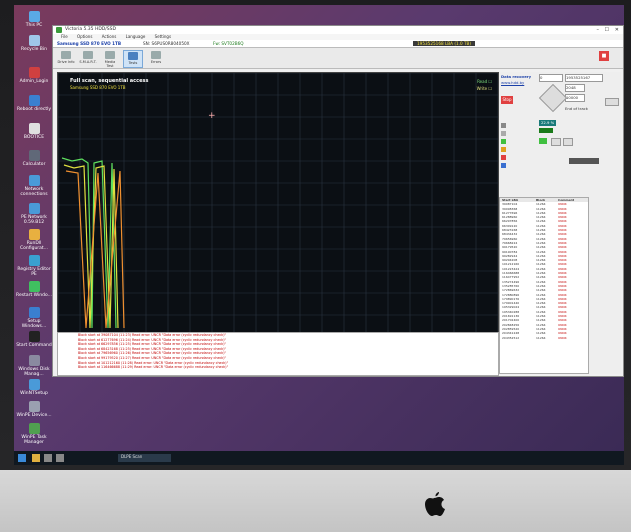 This screenshot has width=631, height=532. What do you see at coordinates (34, 155) in the screenshot?
I see `calculator-icon` at bounding box center [34, 155].